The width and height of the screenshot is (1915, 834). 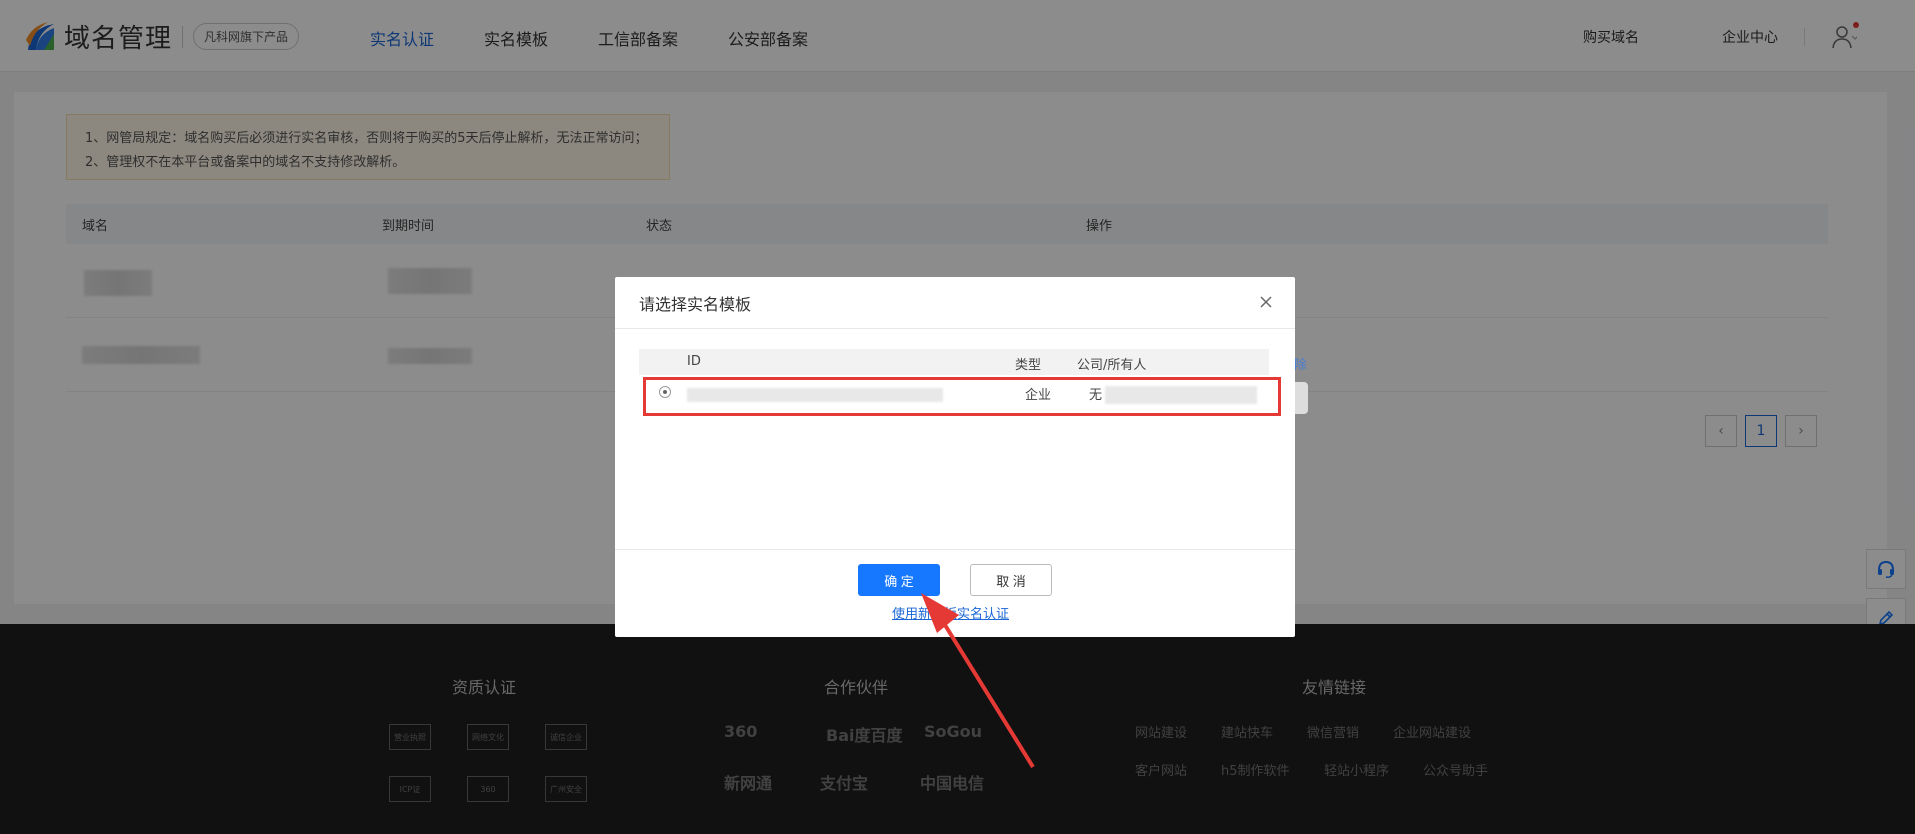 I want to click on close-icon, so click(x=1266, y=302).